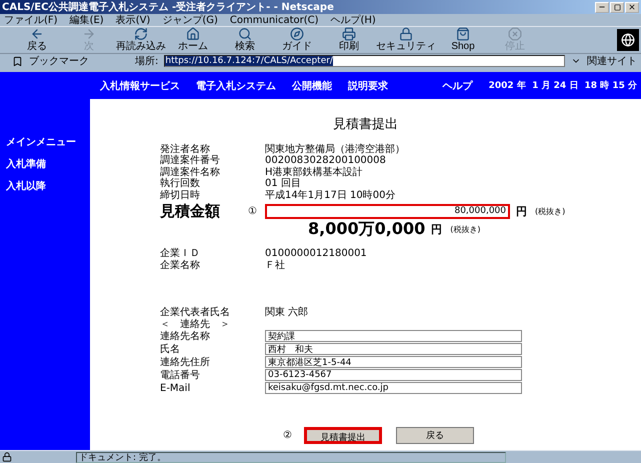  Describe the element at coordinates (314, 172) in the screenshot. I see `field-value: H港東部鉄構基本設計` at that location.